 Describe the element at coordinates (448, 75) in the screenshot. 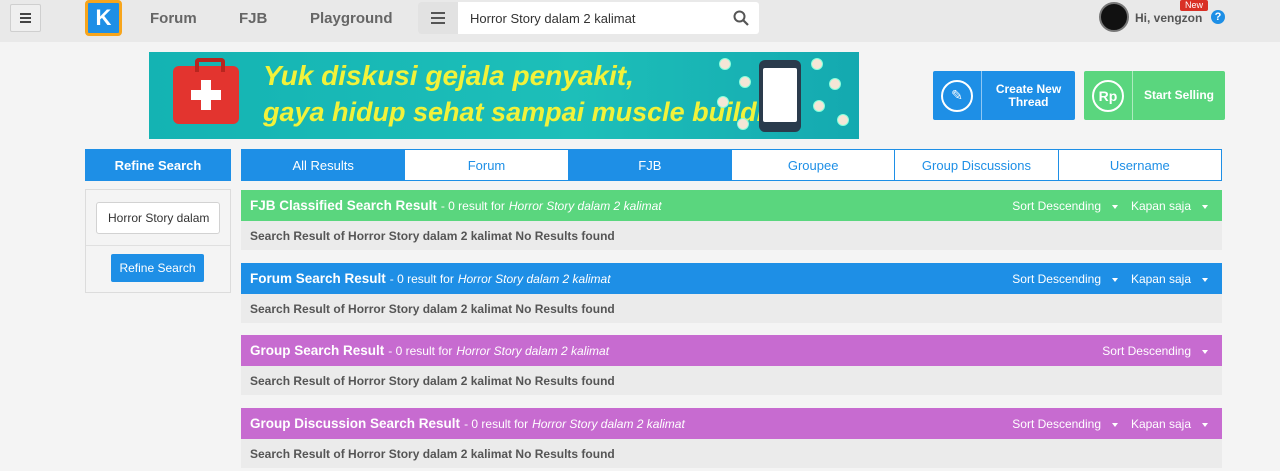

I see `banner-headline: Yuk diskusi gejala penyakit,` at that location.